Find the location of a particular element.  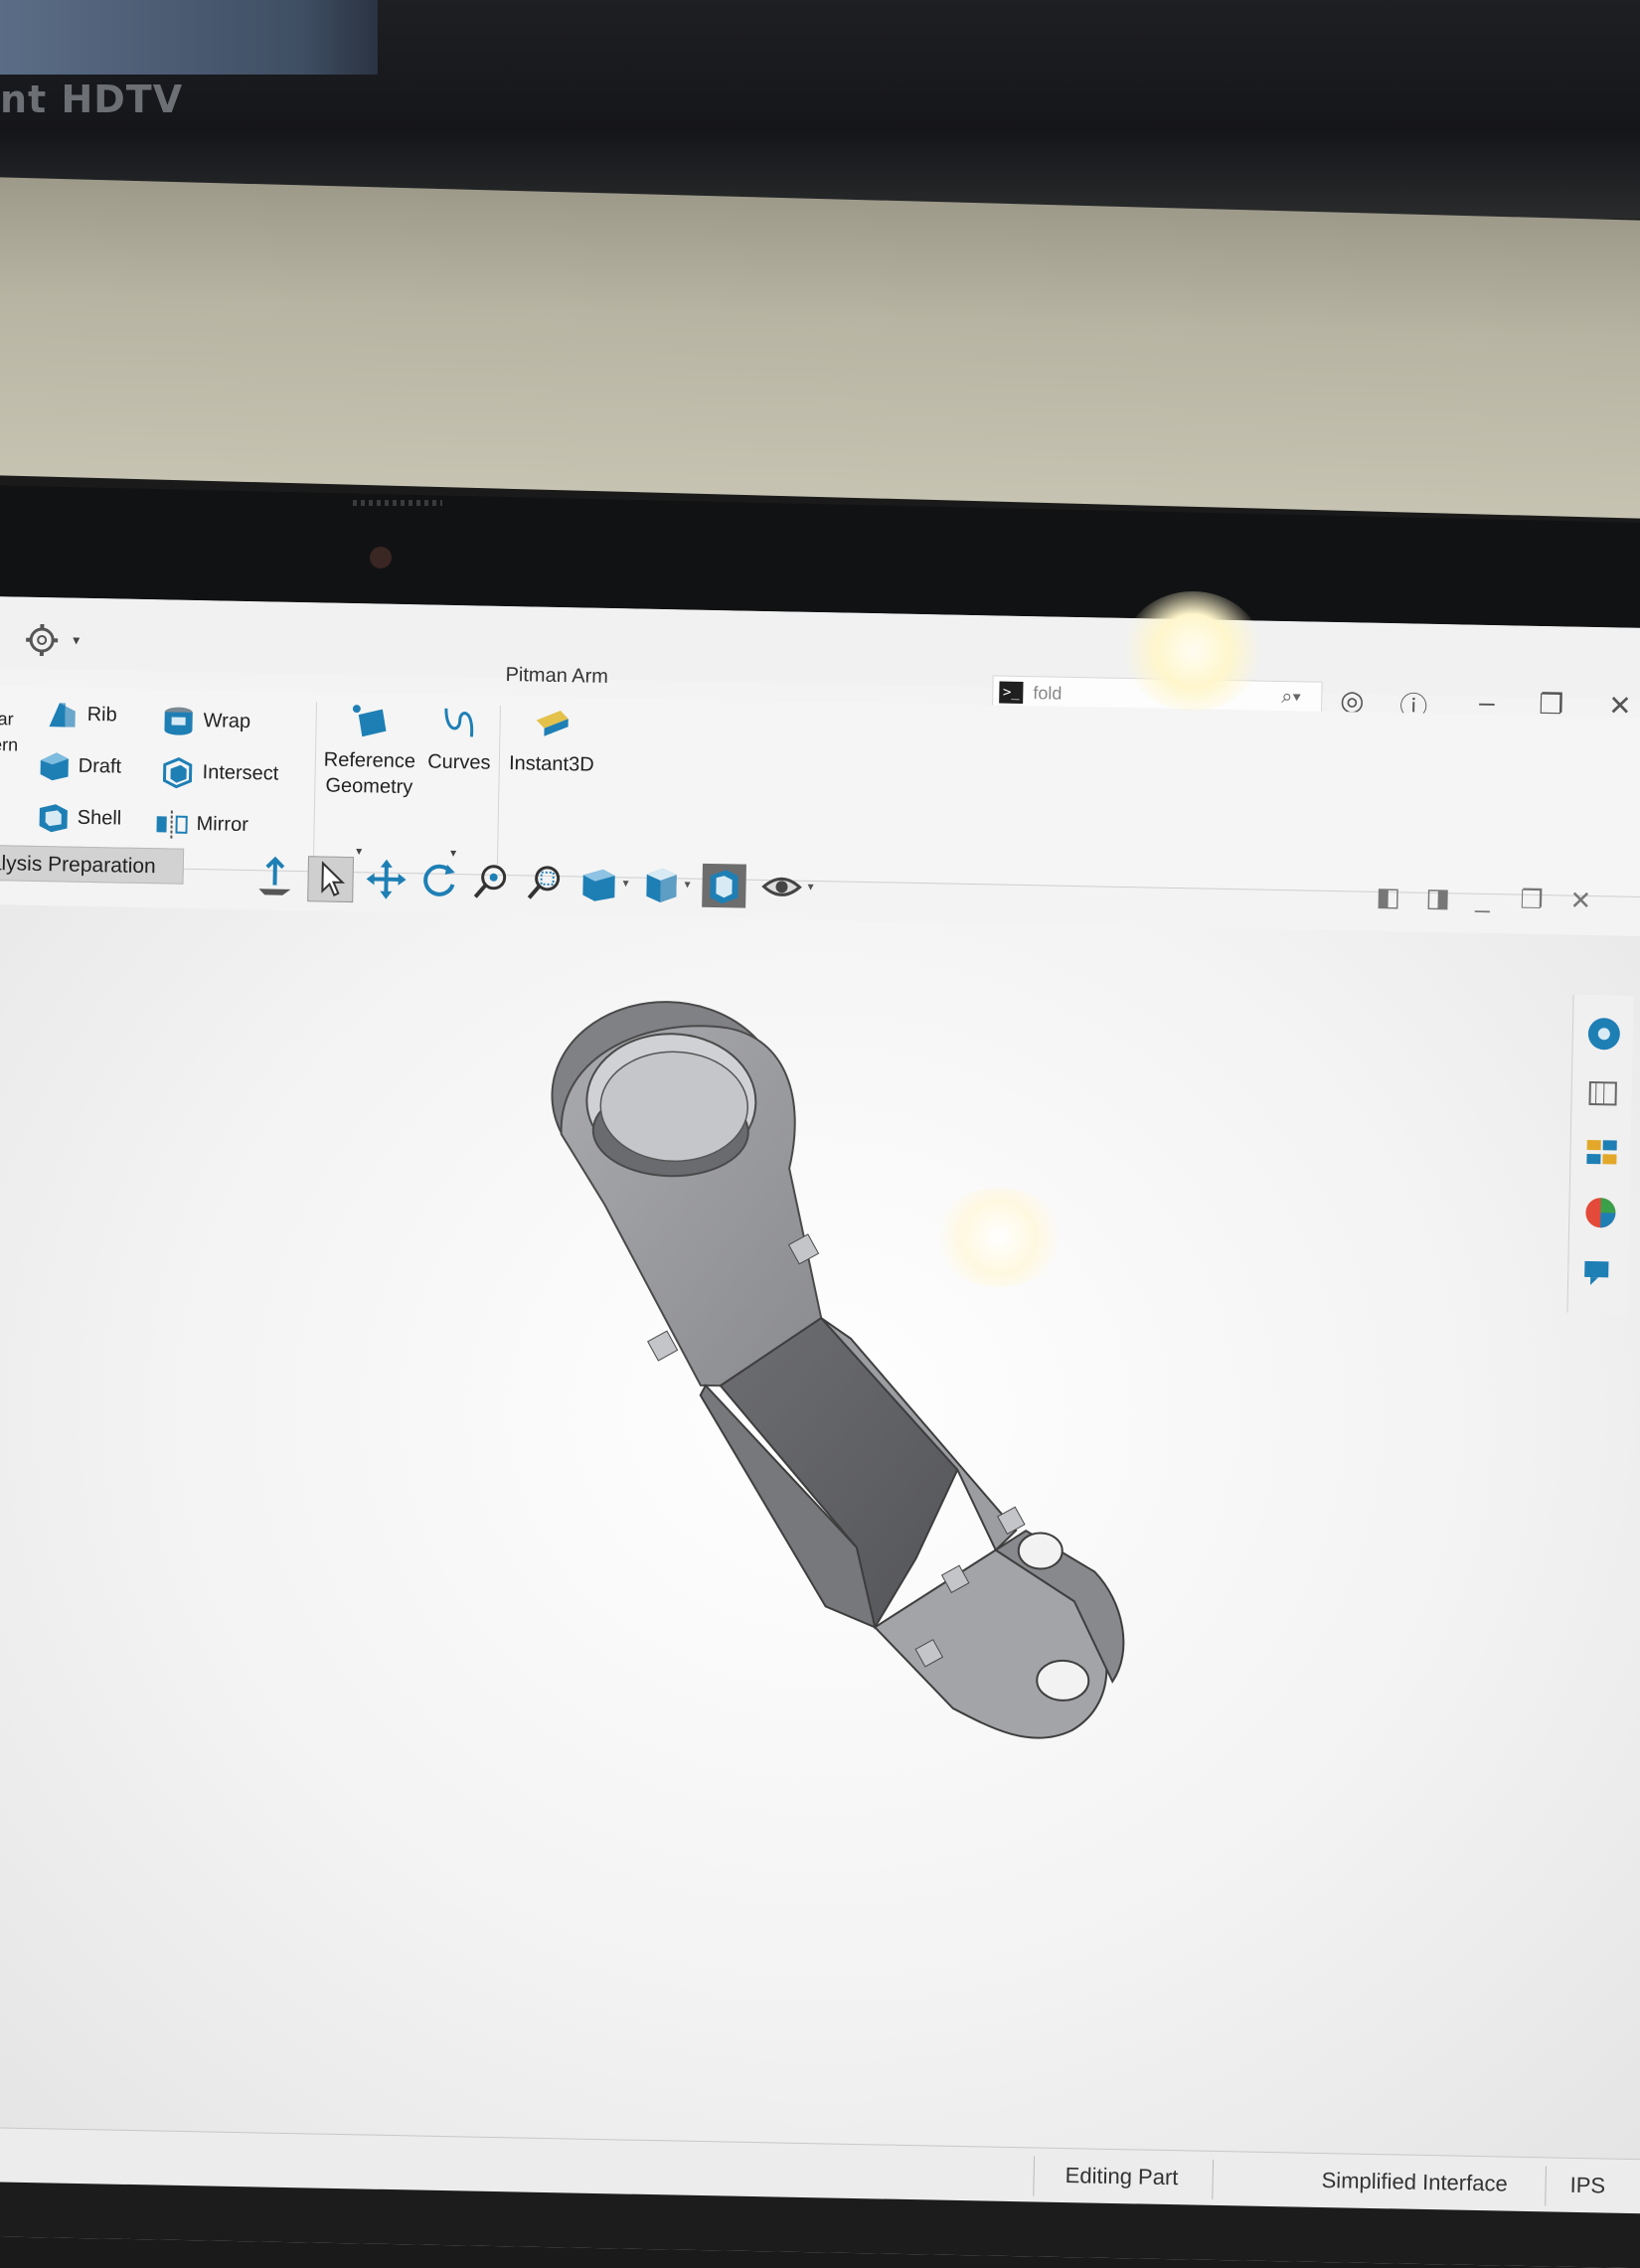

task-pane is located at coordinates (1599, 1155).